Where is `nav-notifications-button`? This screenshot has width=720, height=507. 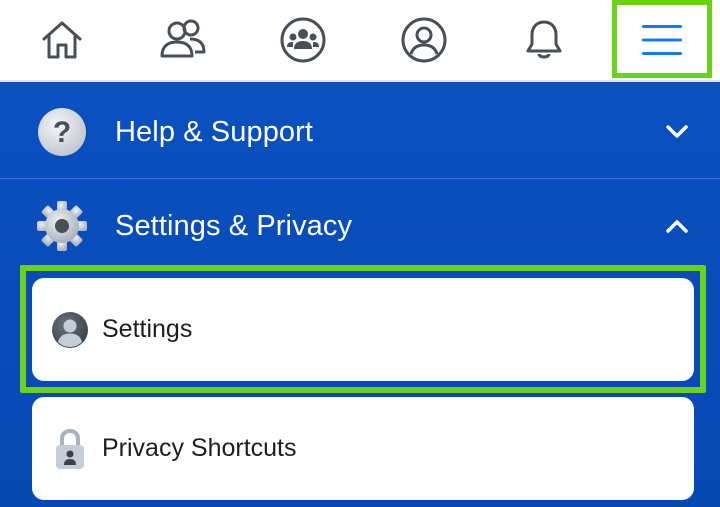 nav-notifications-button is located at coordinates (544, 40).